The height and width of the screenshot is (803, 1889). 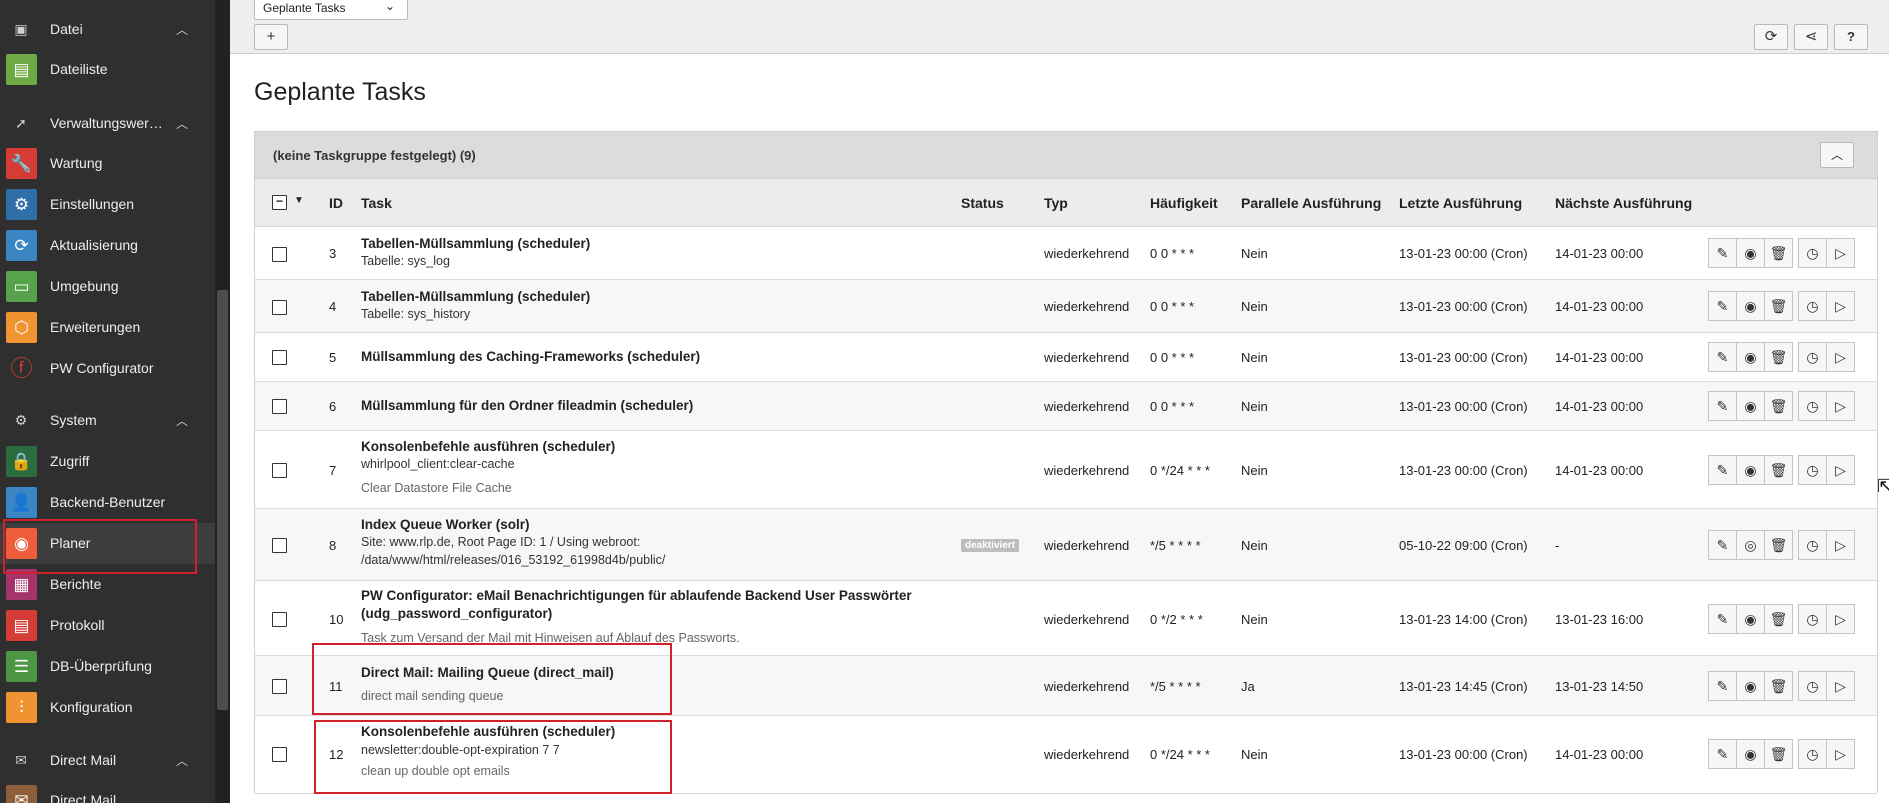 What do you see at coordinates (445, 524) in the screenshot?
I see `task-name: Index Queue Worker (solr)` at bounding box center [445, 524].